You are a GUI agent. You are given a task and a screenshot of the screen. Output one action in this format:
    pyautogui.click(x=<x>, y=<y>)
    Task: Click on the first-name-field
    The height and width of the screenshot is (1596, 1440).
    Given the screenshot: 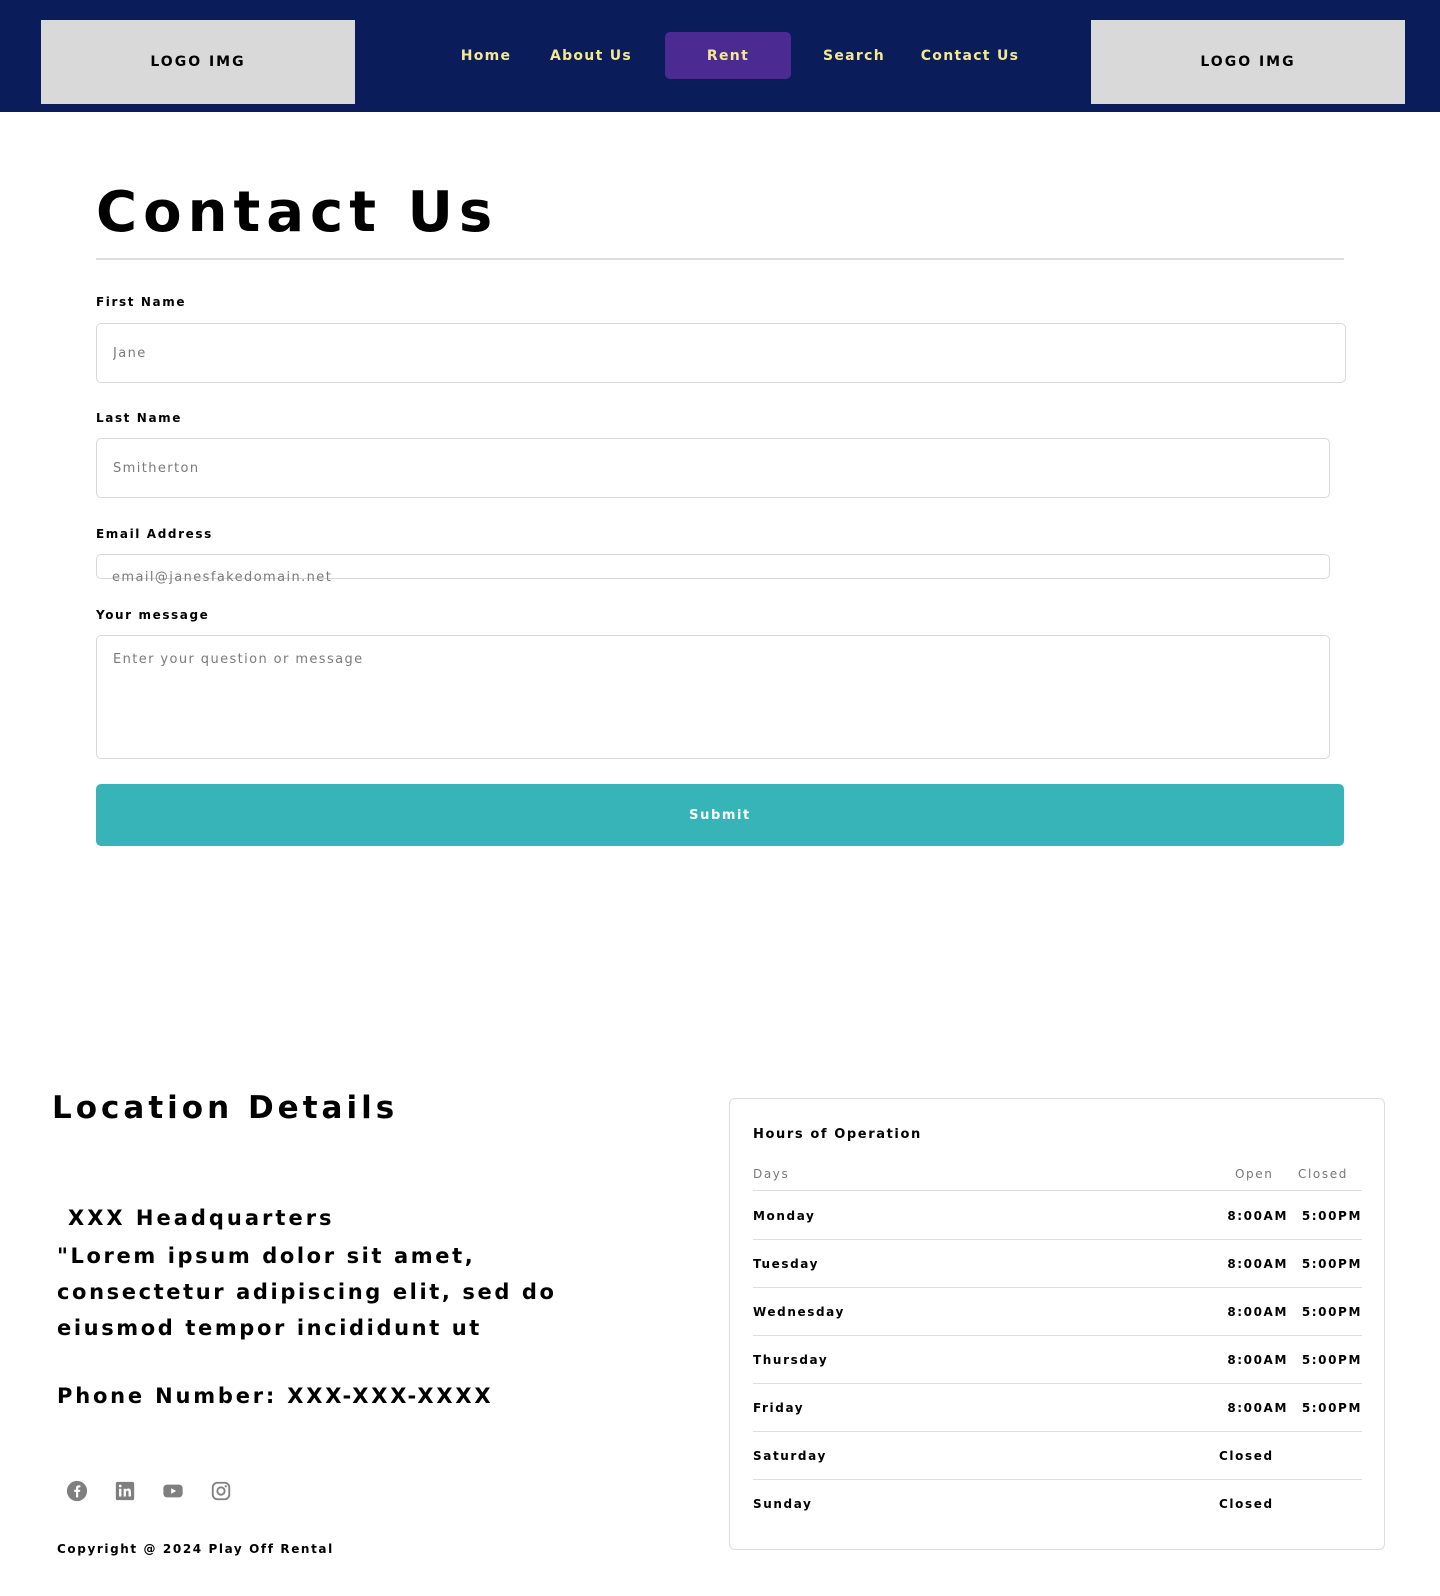 What is the action you would take?
    pyautogui.click(x=721, y=353)
    